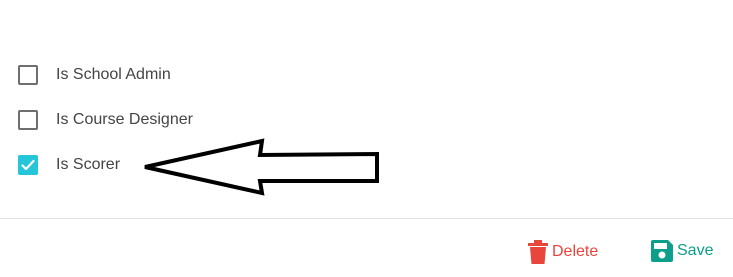  What do you see at coordinates (261, 167) in the screenshot?
I see `left-arrow-annotation-icon` at bounding box center [261, 167].